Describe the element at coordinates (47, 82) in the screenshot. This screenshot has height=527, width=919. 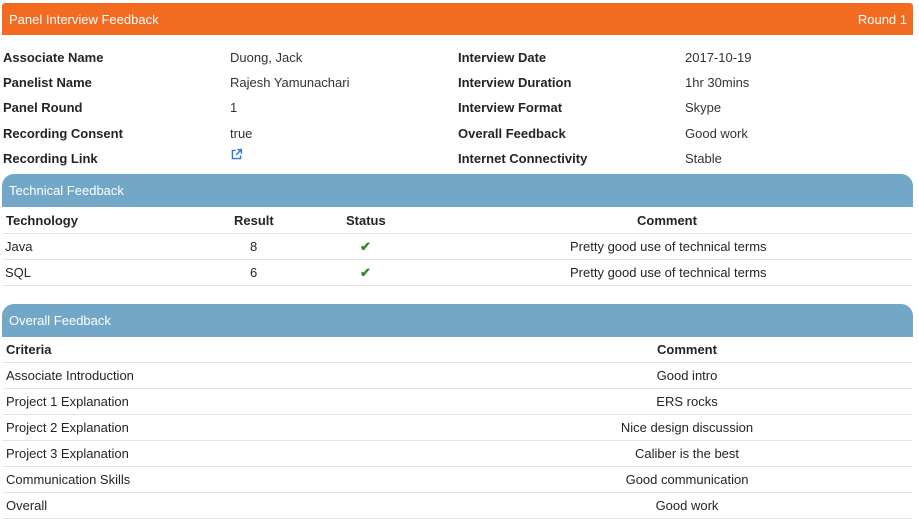
I see `panelist-name-label: Panelist Name` at that location.